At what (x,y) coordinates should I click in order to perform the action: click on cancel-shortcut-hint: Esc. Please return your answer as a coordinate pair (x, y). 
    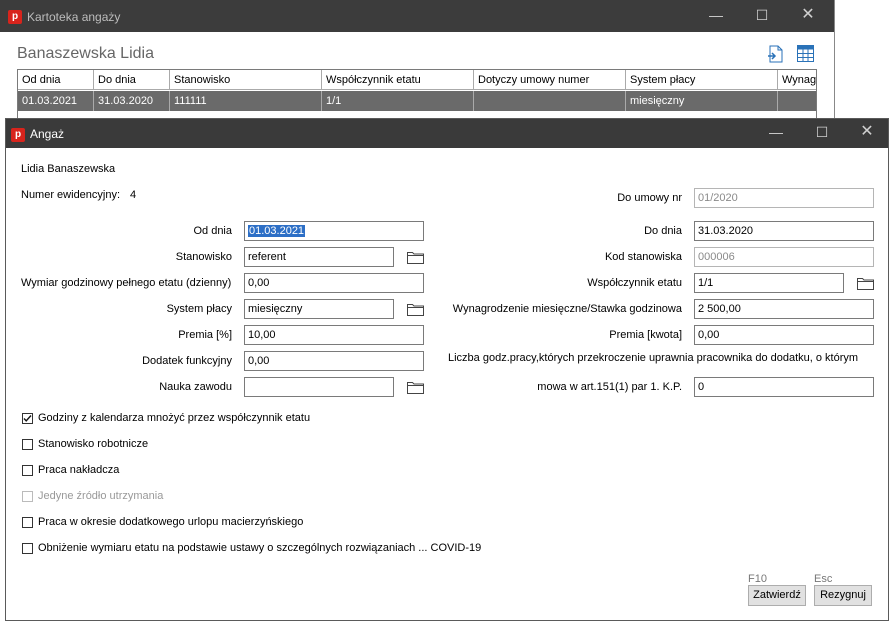
    Looking at the image, I should click on (823, 579).